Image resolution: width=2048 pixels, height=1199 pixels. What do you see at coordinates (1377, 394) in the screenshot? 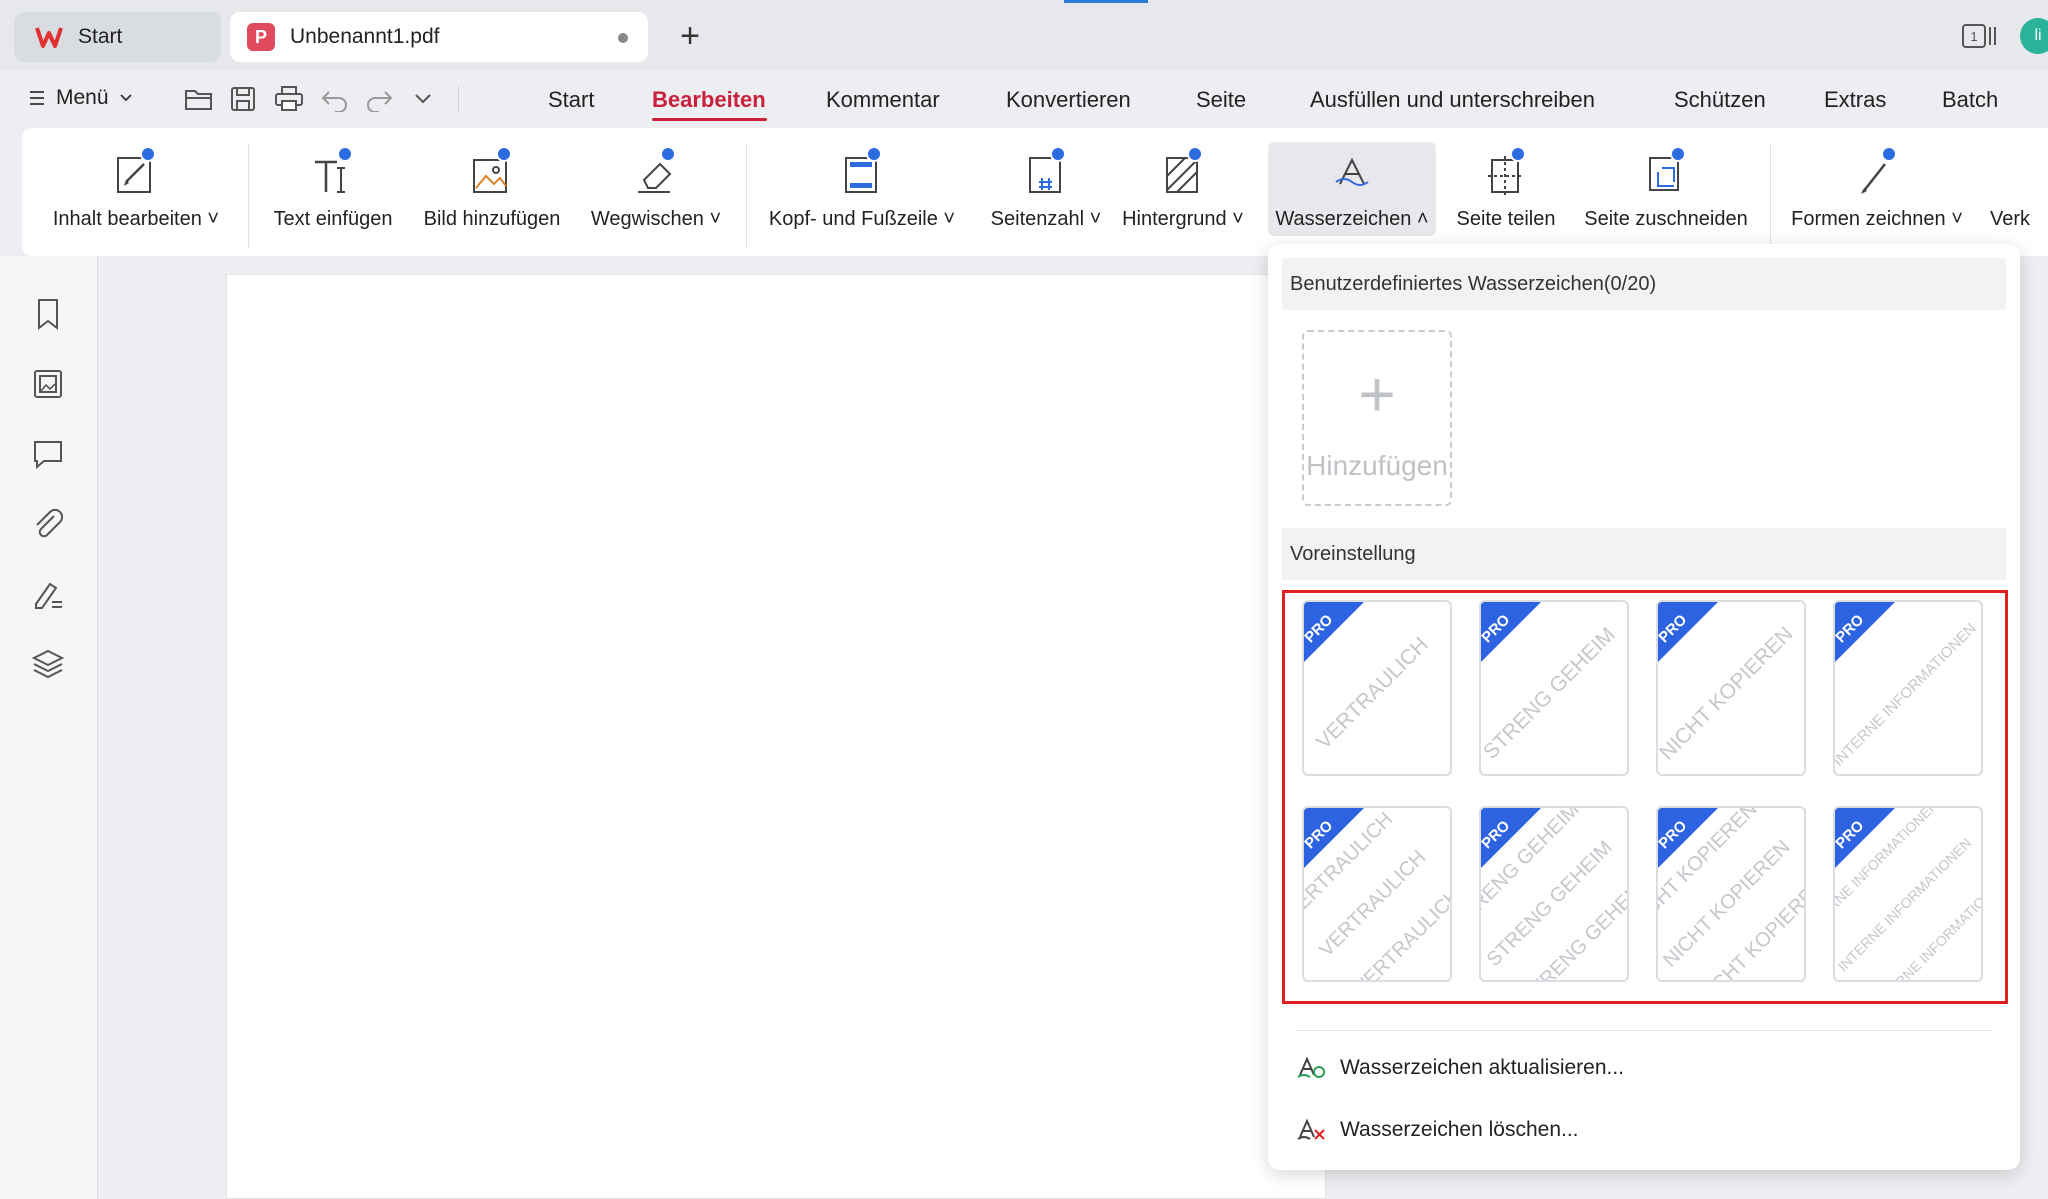
I see `plus-icon: +` at bounding box center [1377, 394].